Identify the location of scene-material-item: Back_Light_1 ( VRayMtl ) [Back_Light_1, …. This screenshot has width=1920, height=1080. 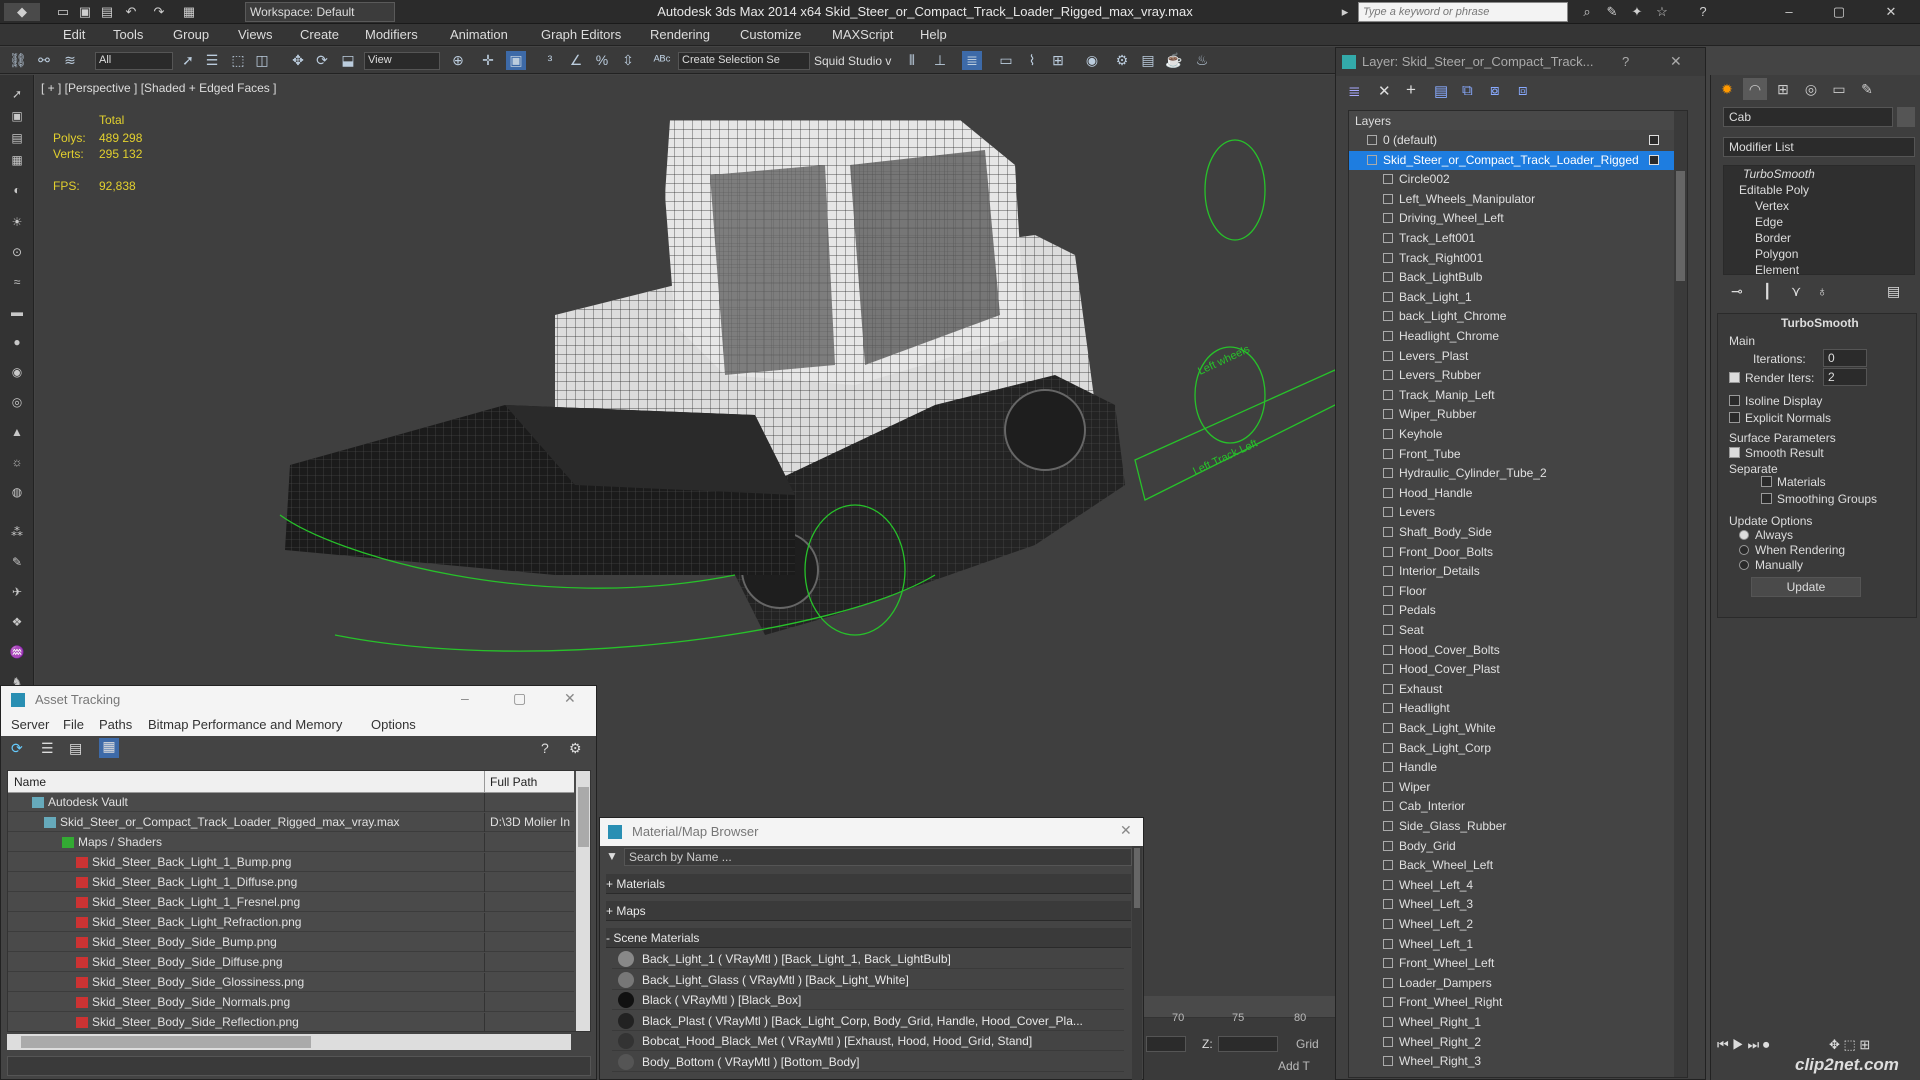
(868, 959).